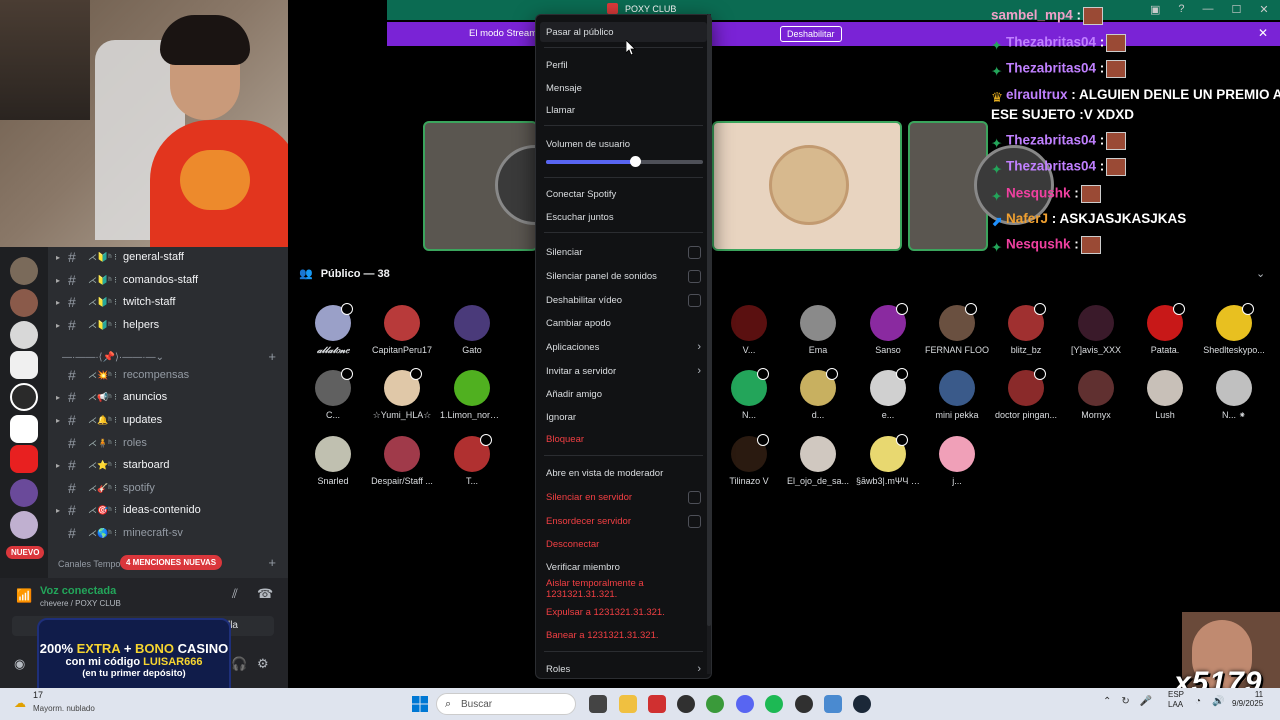  Describe the element at coordinates (623, 635) in the screenshot. I see `ban-item: Banear a 1231321.31.321.` at that location.